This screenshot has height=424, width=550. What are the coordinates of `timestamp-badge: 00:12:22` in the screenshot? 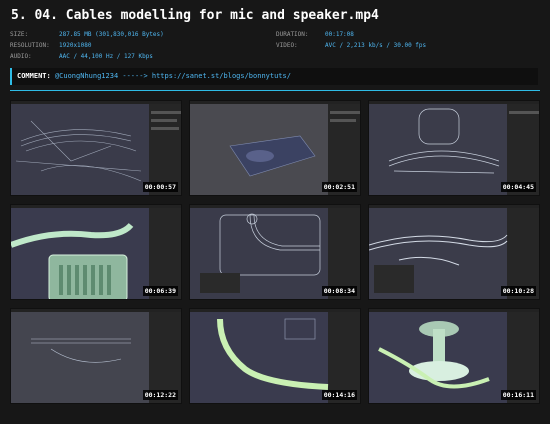 It's located at (160, 395).